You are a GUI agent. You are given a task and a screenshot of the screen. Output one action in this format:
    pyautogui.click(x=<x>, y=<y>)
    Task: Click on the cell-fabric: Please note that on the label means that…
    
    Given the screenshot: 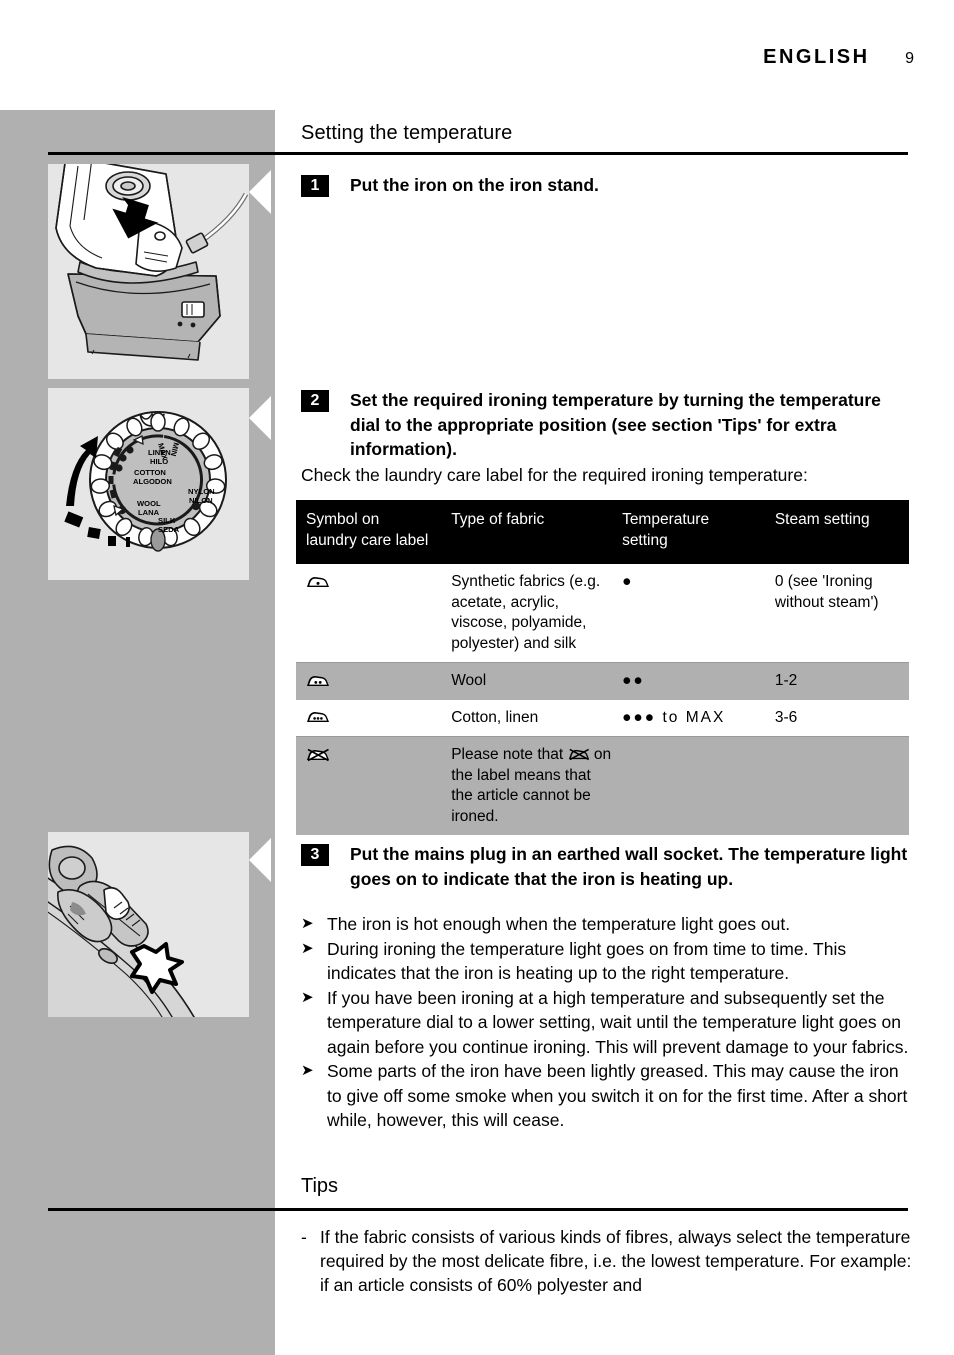 What is the action you would take?
    pyautogui.click(x=527, y=785)
    